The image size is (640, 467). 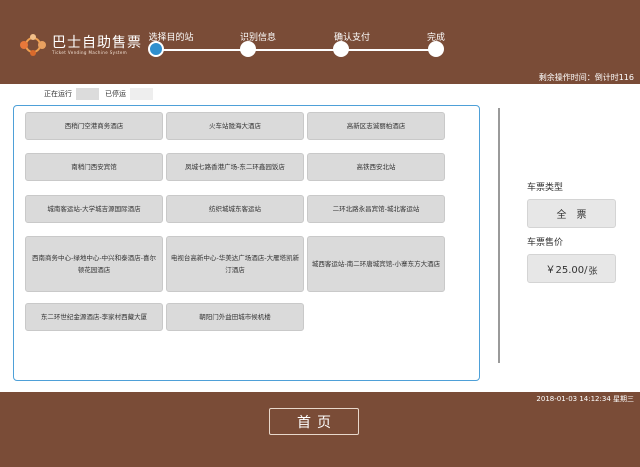 I want to click on countdown-timer: 剩余操作时间：倒计时116, so click(x=586, y=77).